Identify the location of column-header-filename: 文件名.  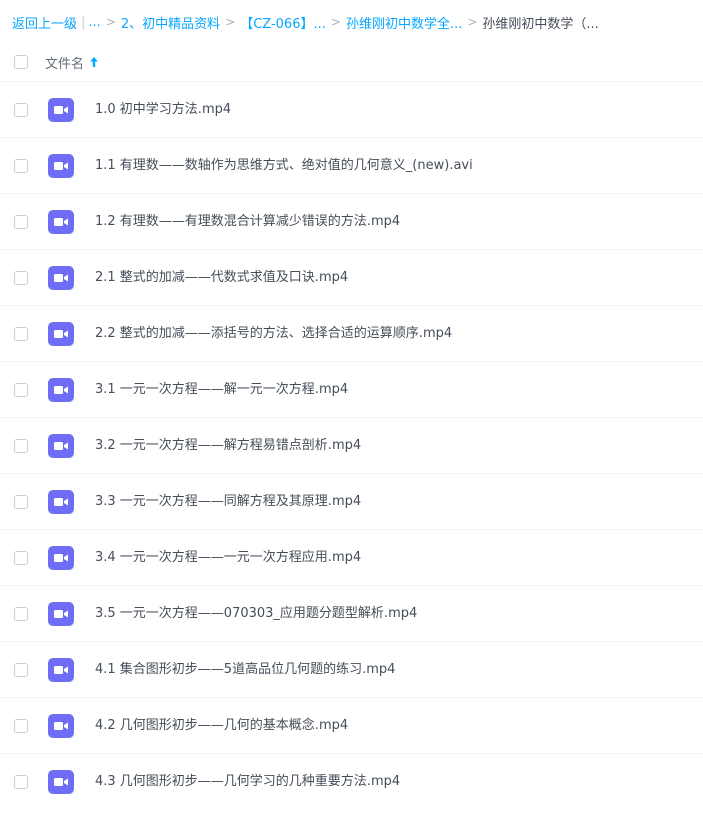
(72, 62).